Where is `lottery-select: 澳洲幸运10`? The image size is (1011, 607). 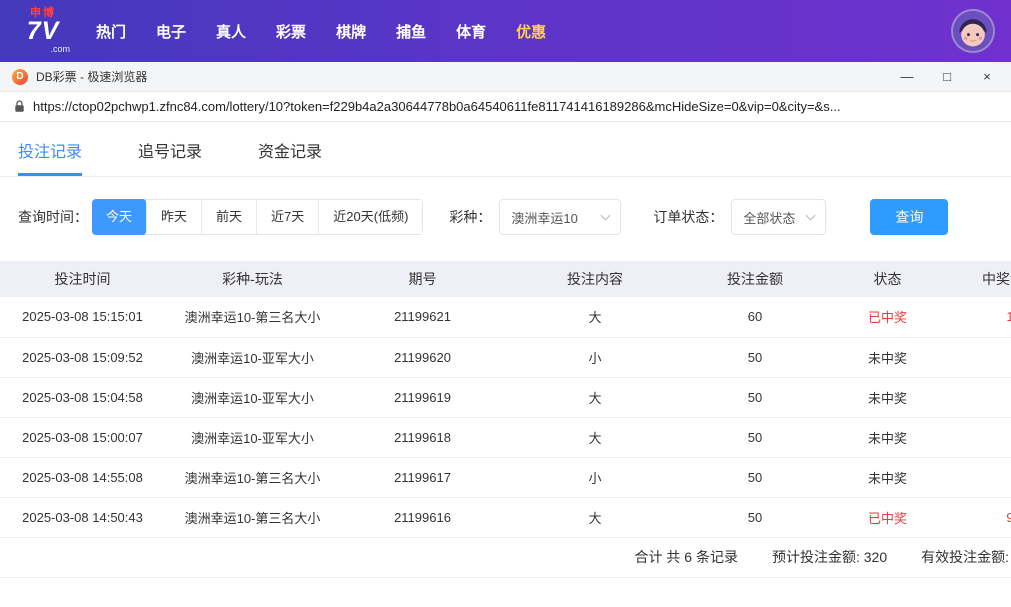
lottery-select: 澳洲幸运10 is located at coordinates (560, 217).